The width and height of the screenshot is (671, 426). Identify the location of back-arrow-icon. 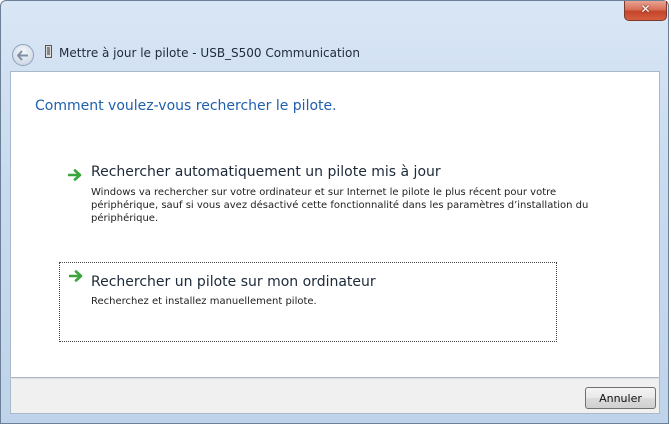
(22, 55).